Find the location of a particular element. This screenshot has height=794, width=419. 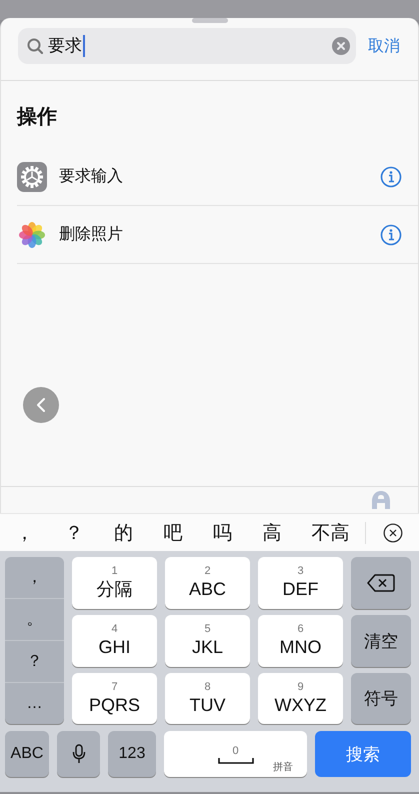

section-title: 操作 is located at coordinates (37, 117).